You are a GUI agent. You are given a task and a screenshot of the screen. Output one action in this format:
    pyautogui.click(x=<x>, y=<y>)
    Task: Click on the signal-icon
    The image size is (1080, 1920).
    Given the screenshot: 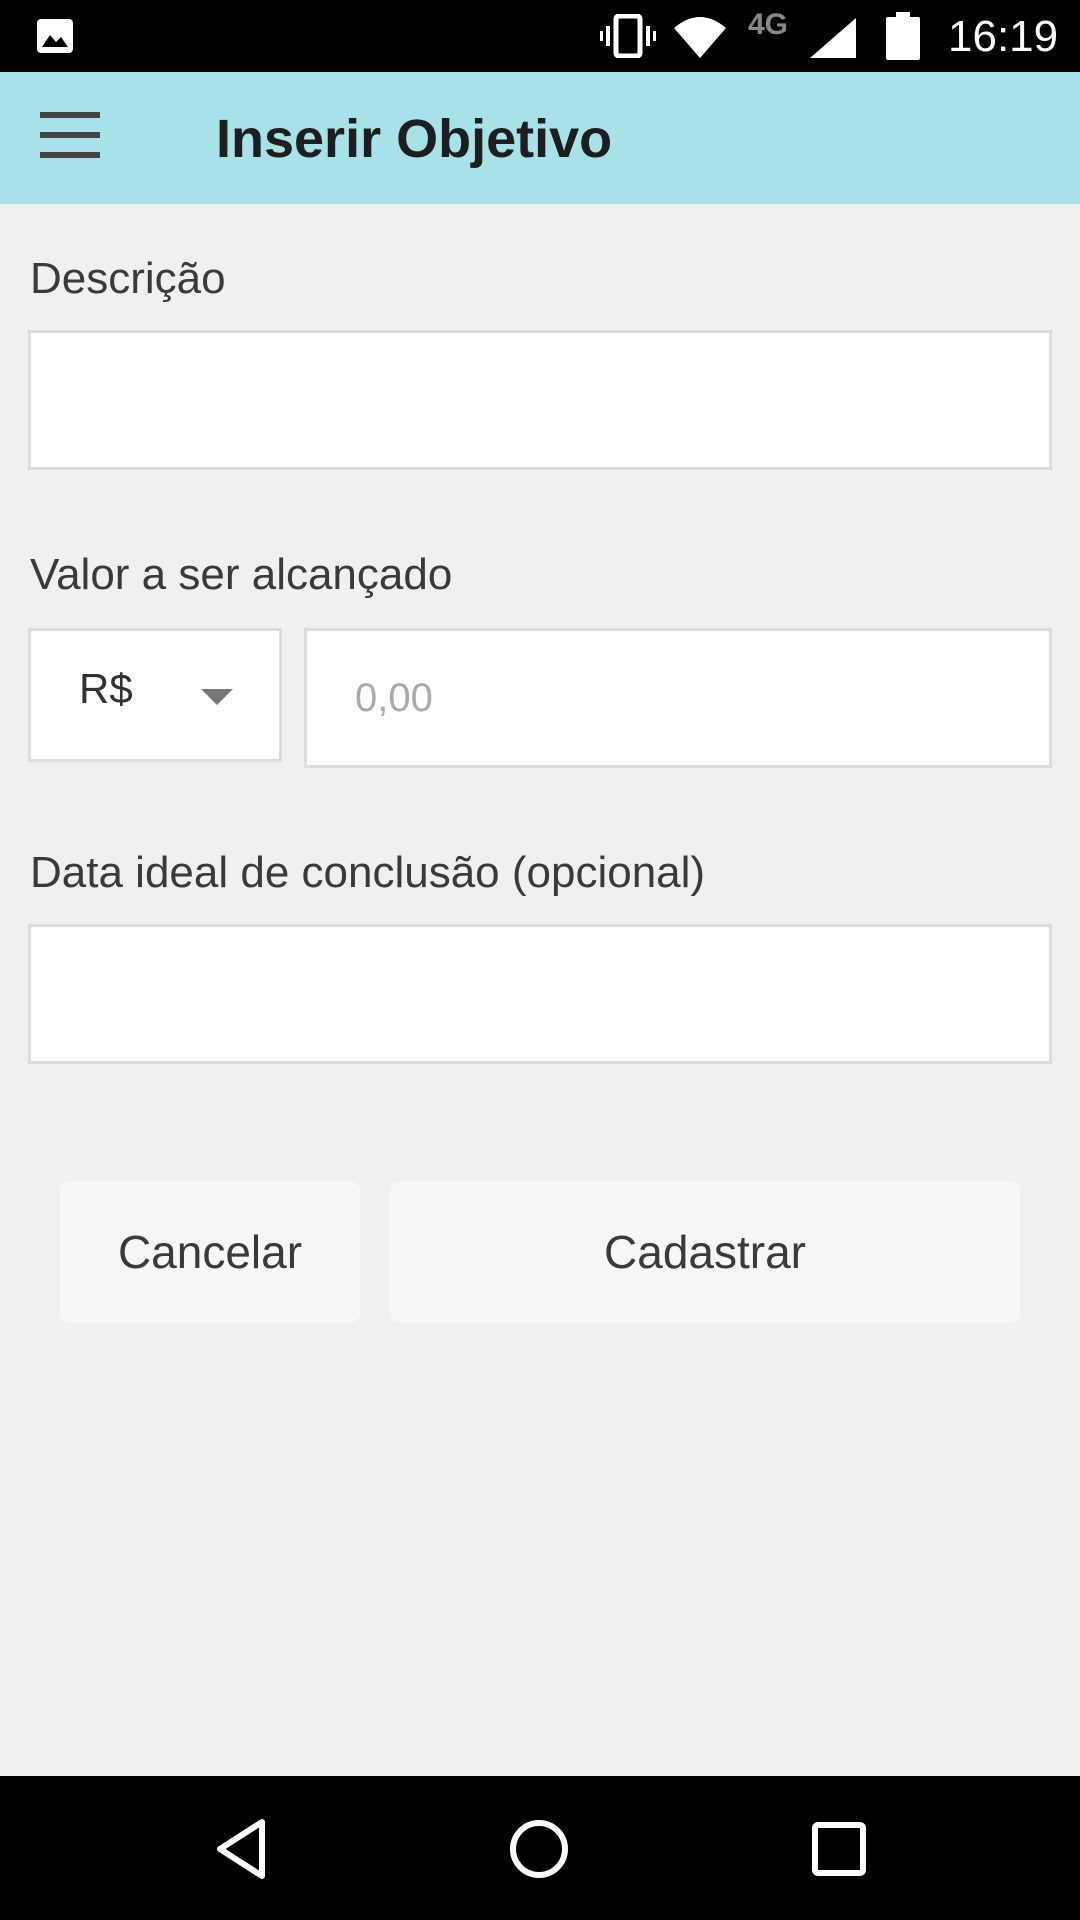 What is the action you would take?
    pyautogui.click(x=833, y=38)
    